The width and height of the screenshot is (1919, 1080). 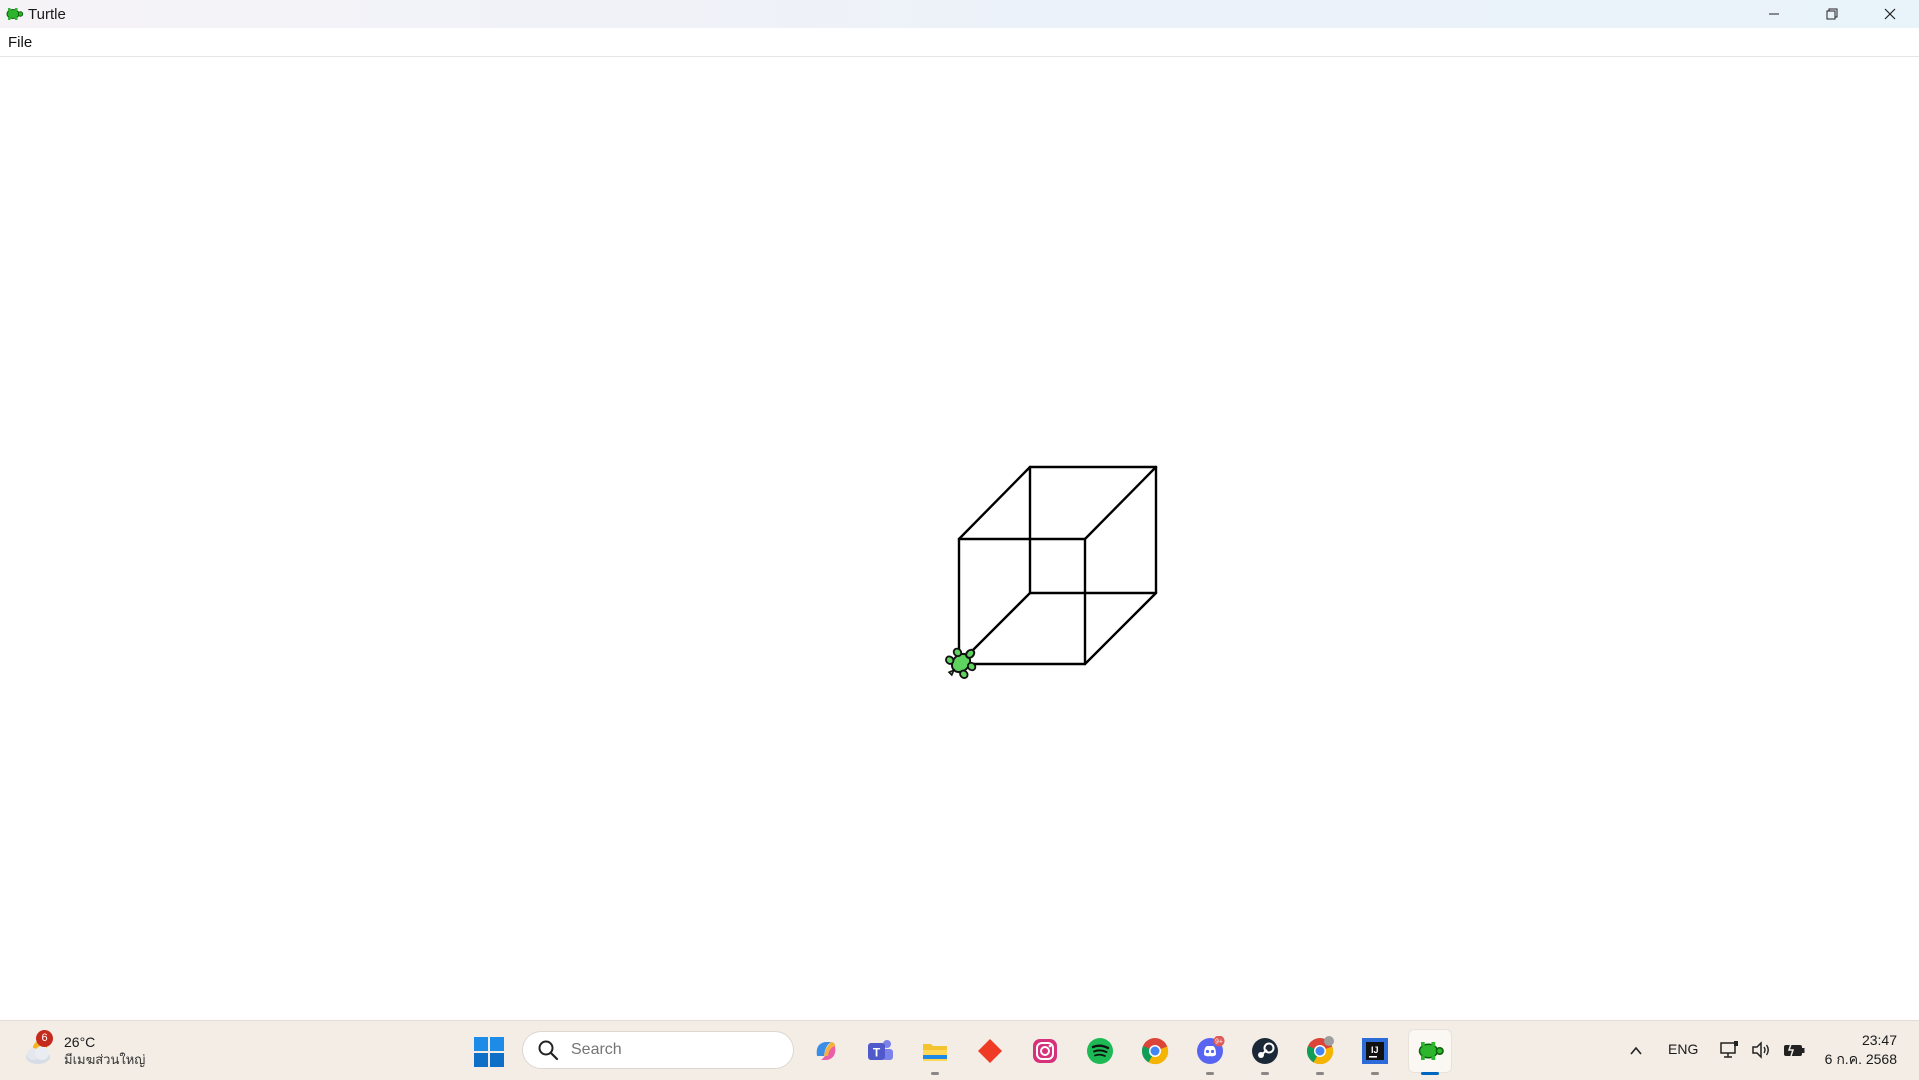 What do you see at coordinates (1057, 565) in the screenshot?
I see `wireframe-cube` at bounding box center [1057, 565].